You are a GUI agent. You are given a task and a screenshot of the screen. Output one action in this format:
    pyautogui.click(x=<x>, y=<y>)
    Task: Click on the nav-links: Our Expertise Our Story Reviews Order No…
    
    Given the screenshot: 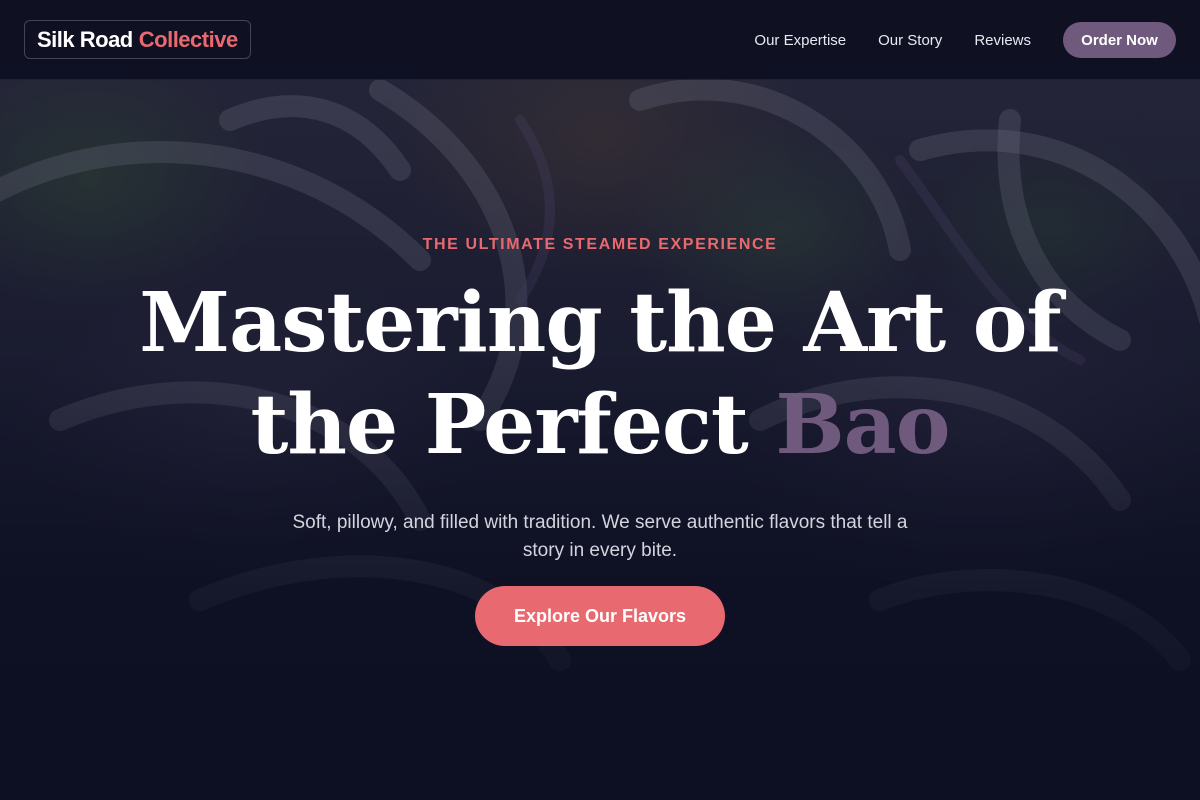 What is the action you would take?
    pyautogui.click(x=965, y=40)
    